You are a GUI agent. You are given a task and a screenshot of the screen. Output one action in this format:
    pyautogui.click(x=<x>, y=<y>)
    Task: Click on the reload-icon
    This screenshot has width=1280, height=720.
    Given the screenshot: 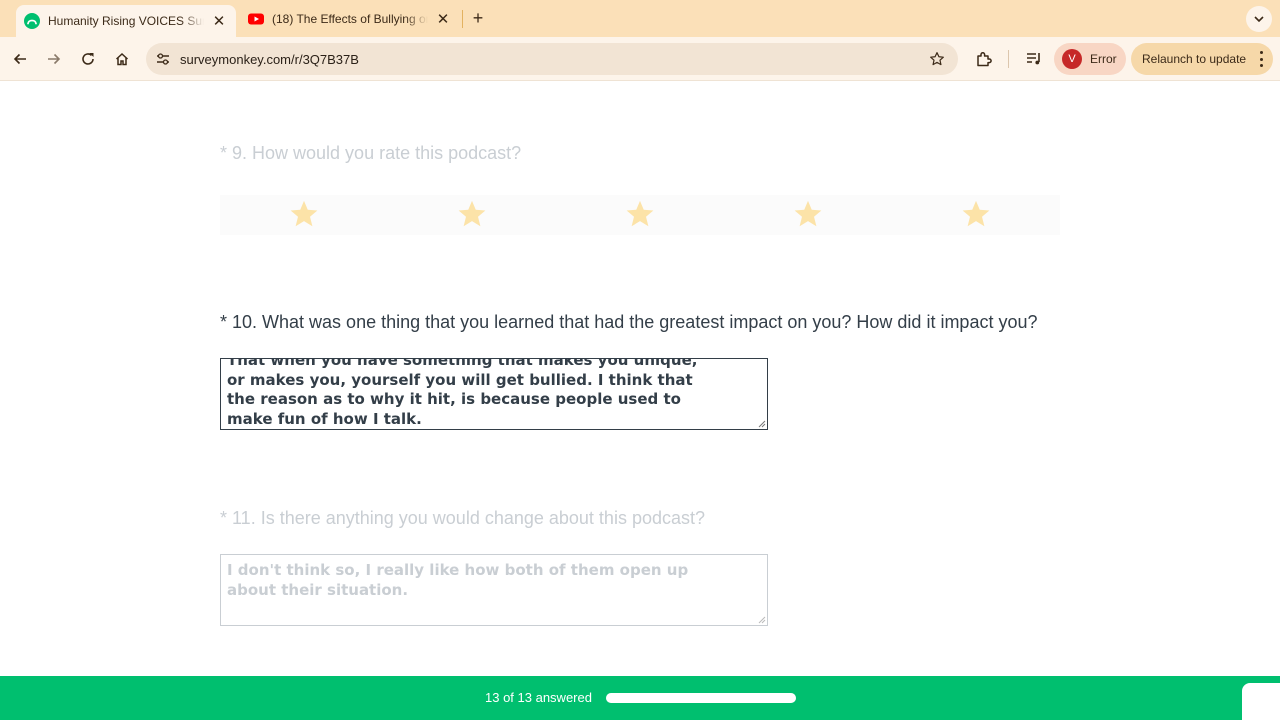 What is the action you would take?
    pyautogui.click(x=88, y=59)
    